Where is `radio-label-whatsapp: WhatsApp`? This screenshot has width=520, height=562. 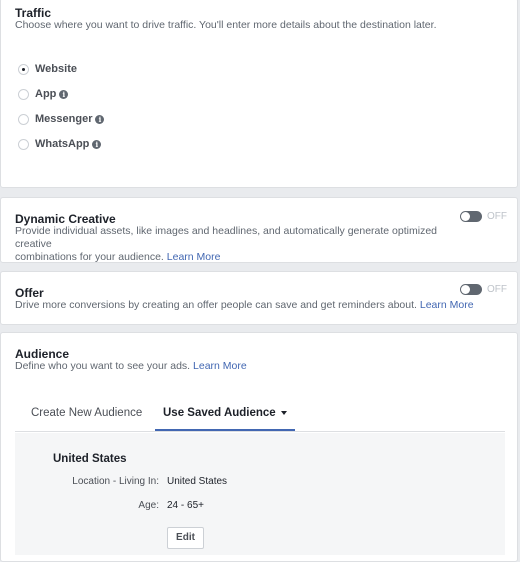
radio-label-whatsapp: WhatsApp is located at coordinates (62, 144).